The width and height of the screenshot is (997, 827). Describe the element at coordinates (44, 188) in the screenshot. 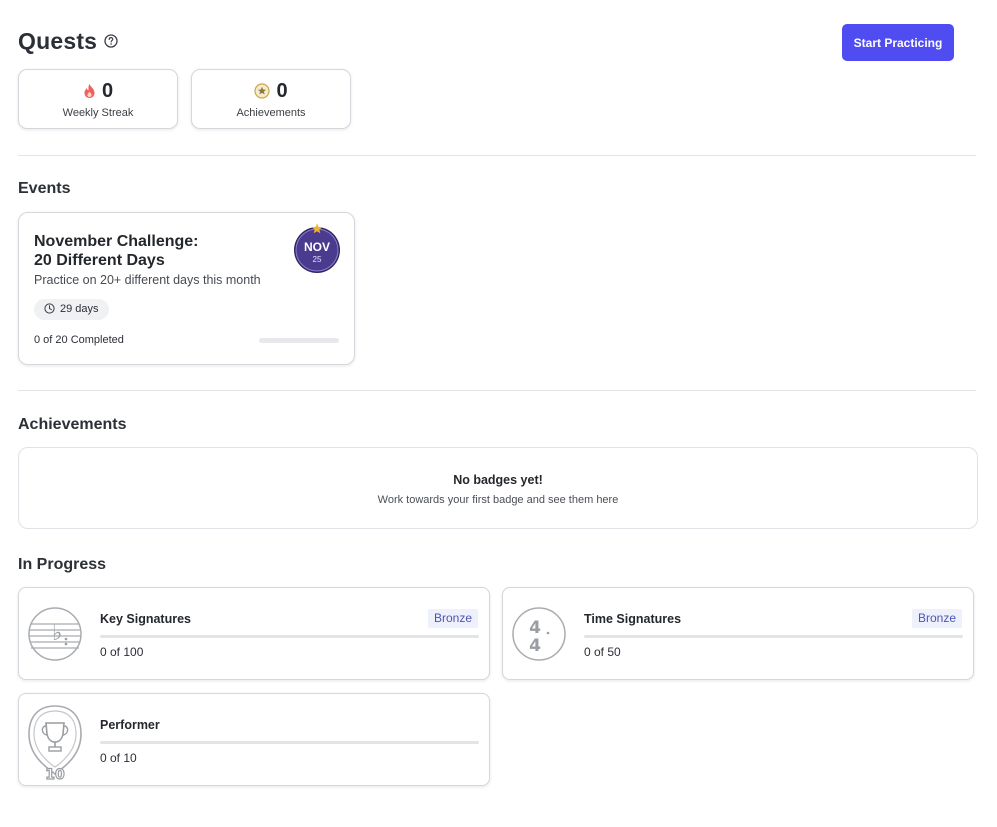

I see `events-section-title: Events` at that location.